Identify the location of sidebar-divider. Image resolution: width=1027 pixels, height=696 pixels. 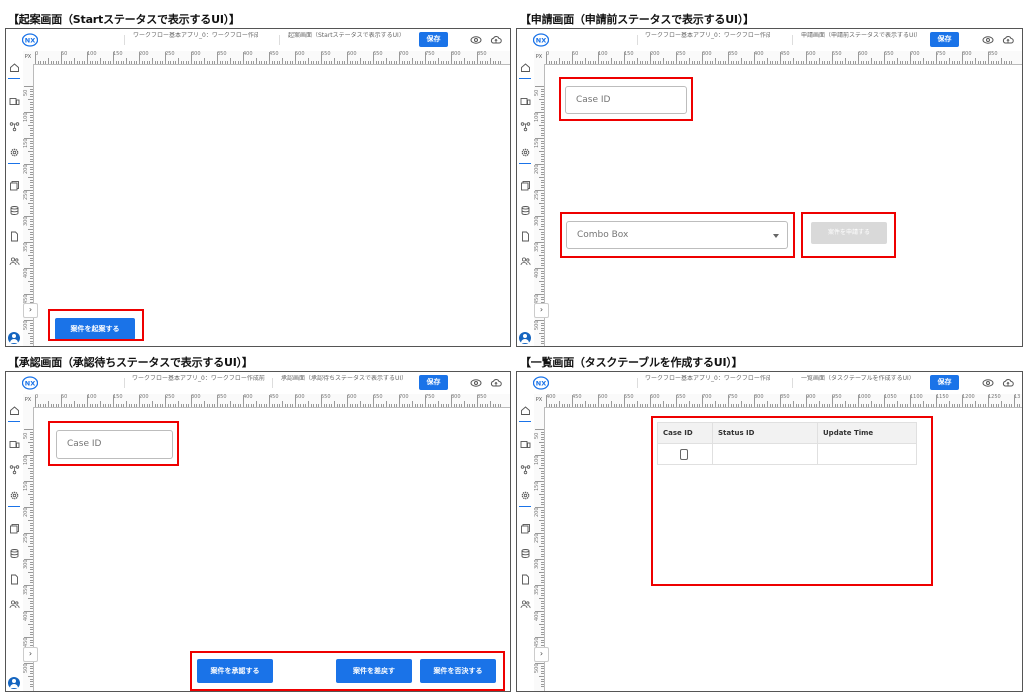
(525, 78).